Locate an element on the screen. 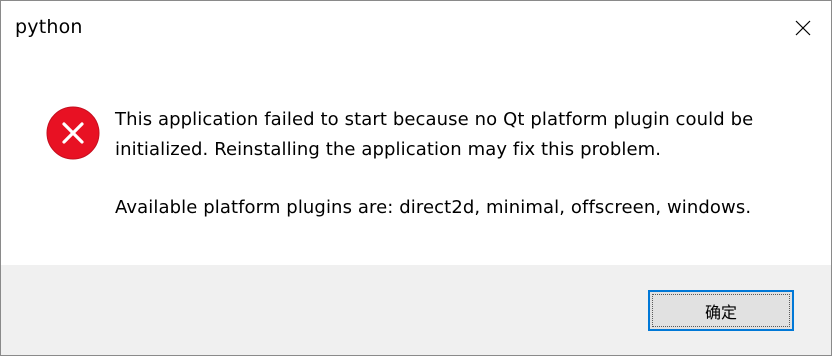 Image resolution: width=832 pixels, height=356 pixels. close-button is located at coordinates (802, 30).